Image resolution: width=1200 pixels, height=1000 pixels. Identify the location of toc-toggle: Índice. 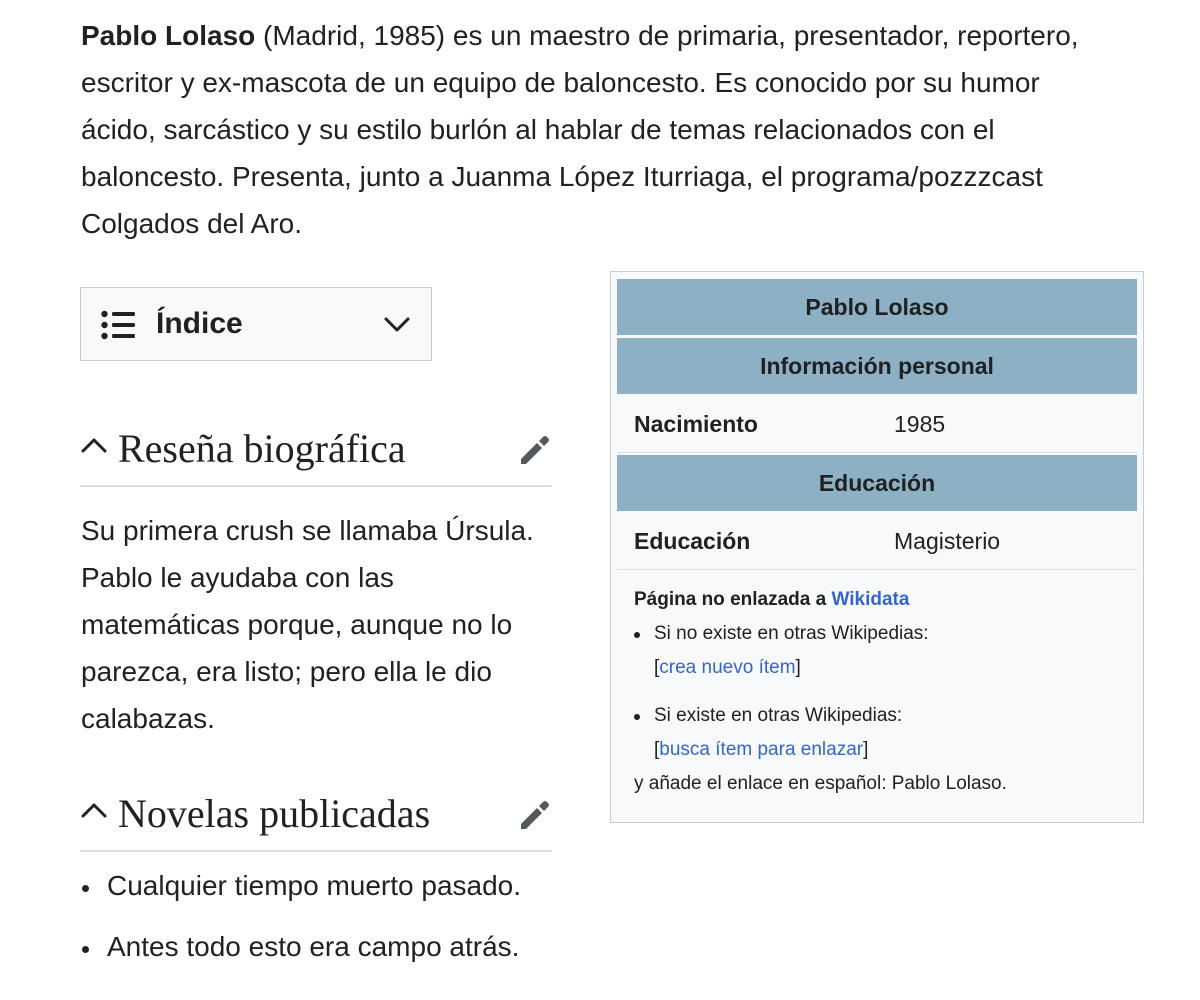
(256, 324).